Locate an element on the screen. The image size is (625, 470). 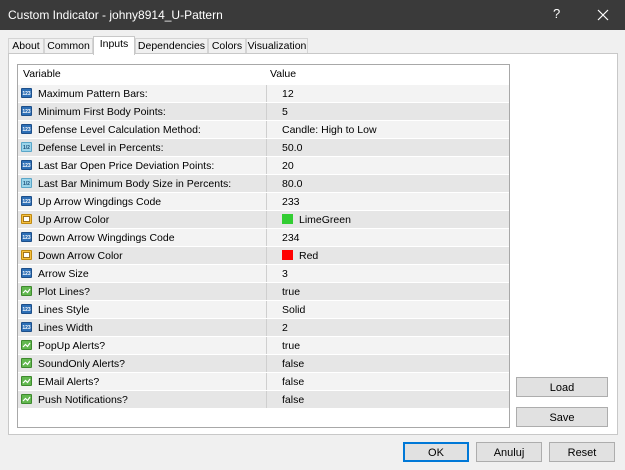
variable-name: Last Bar Minimum Body Size in Percents: is located at coordinates (135, 184).